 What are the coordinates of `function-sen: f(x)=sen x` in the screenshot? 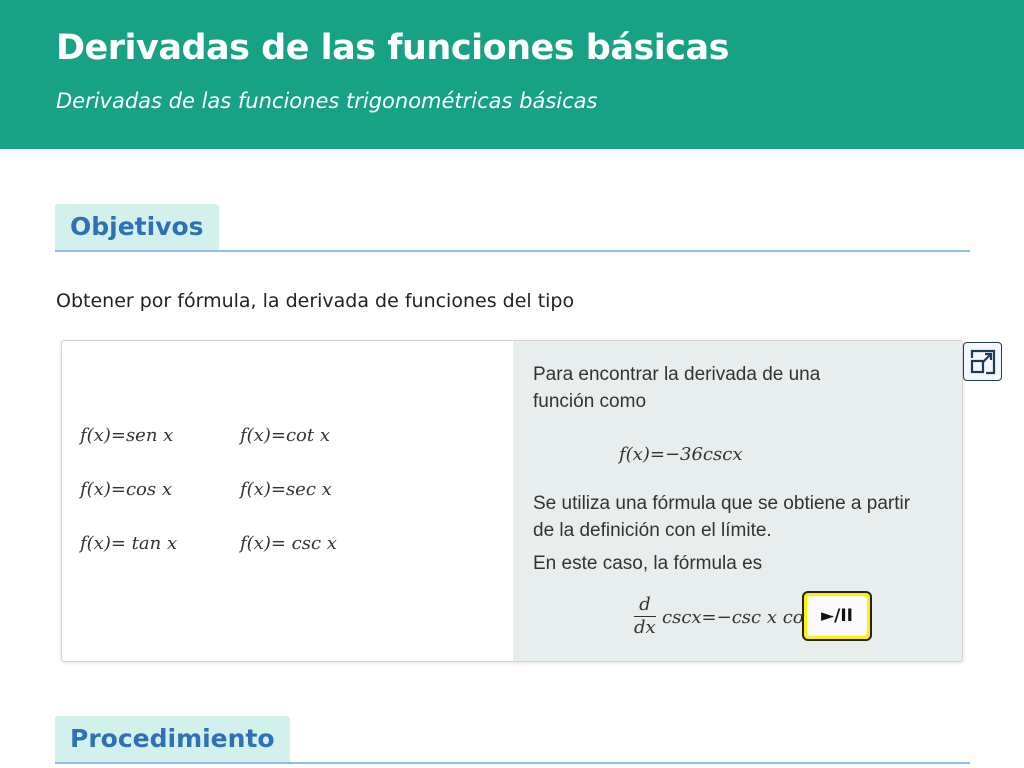 It's located at (127, 435).